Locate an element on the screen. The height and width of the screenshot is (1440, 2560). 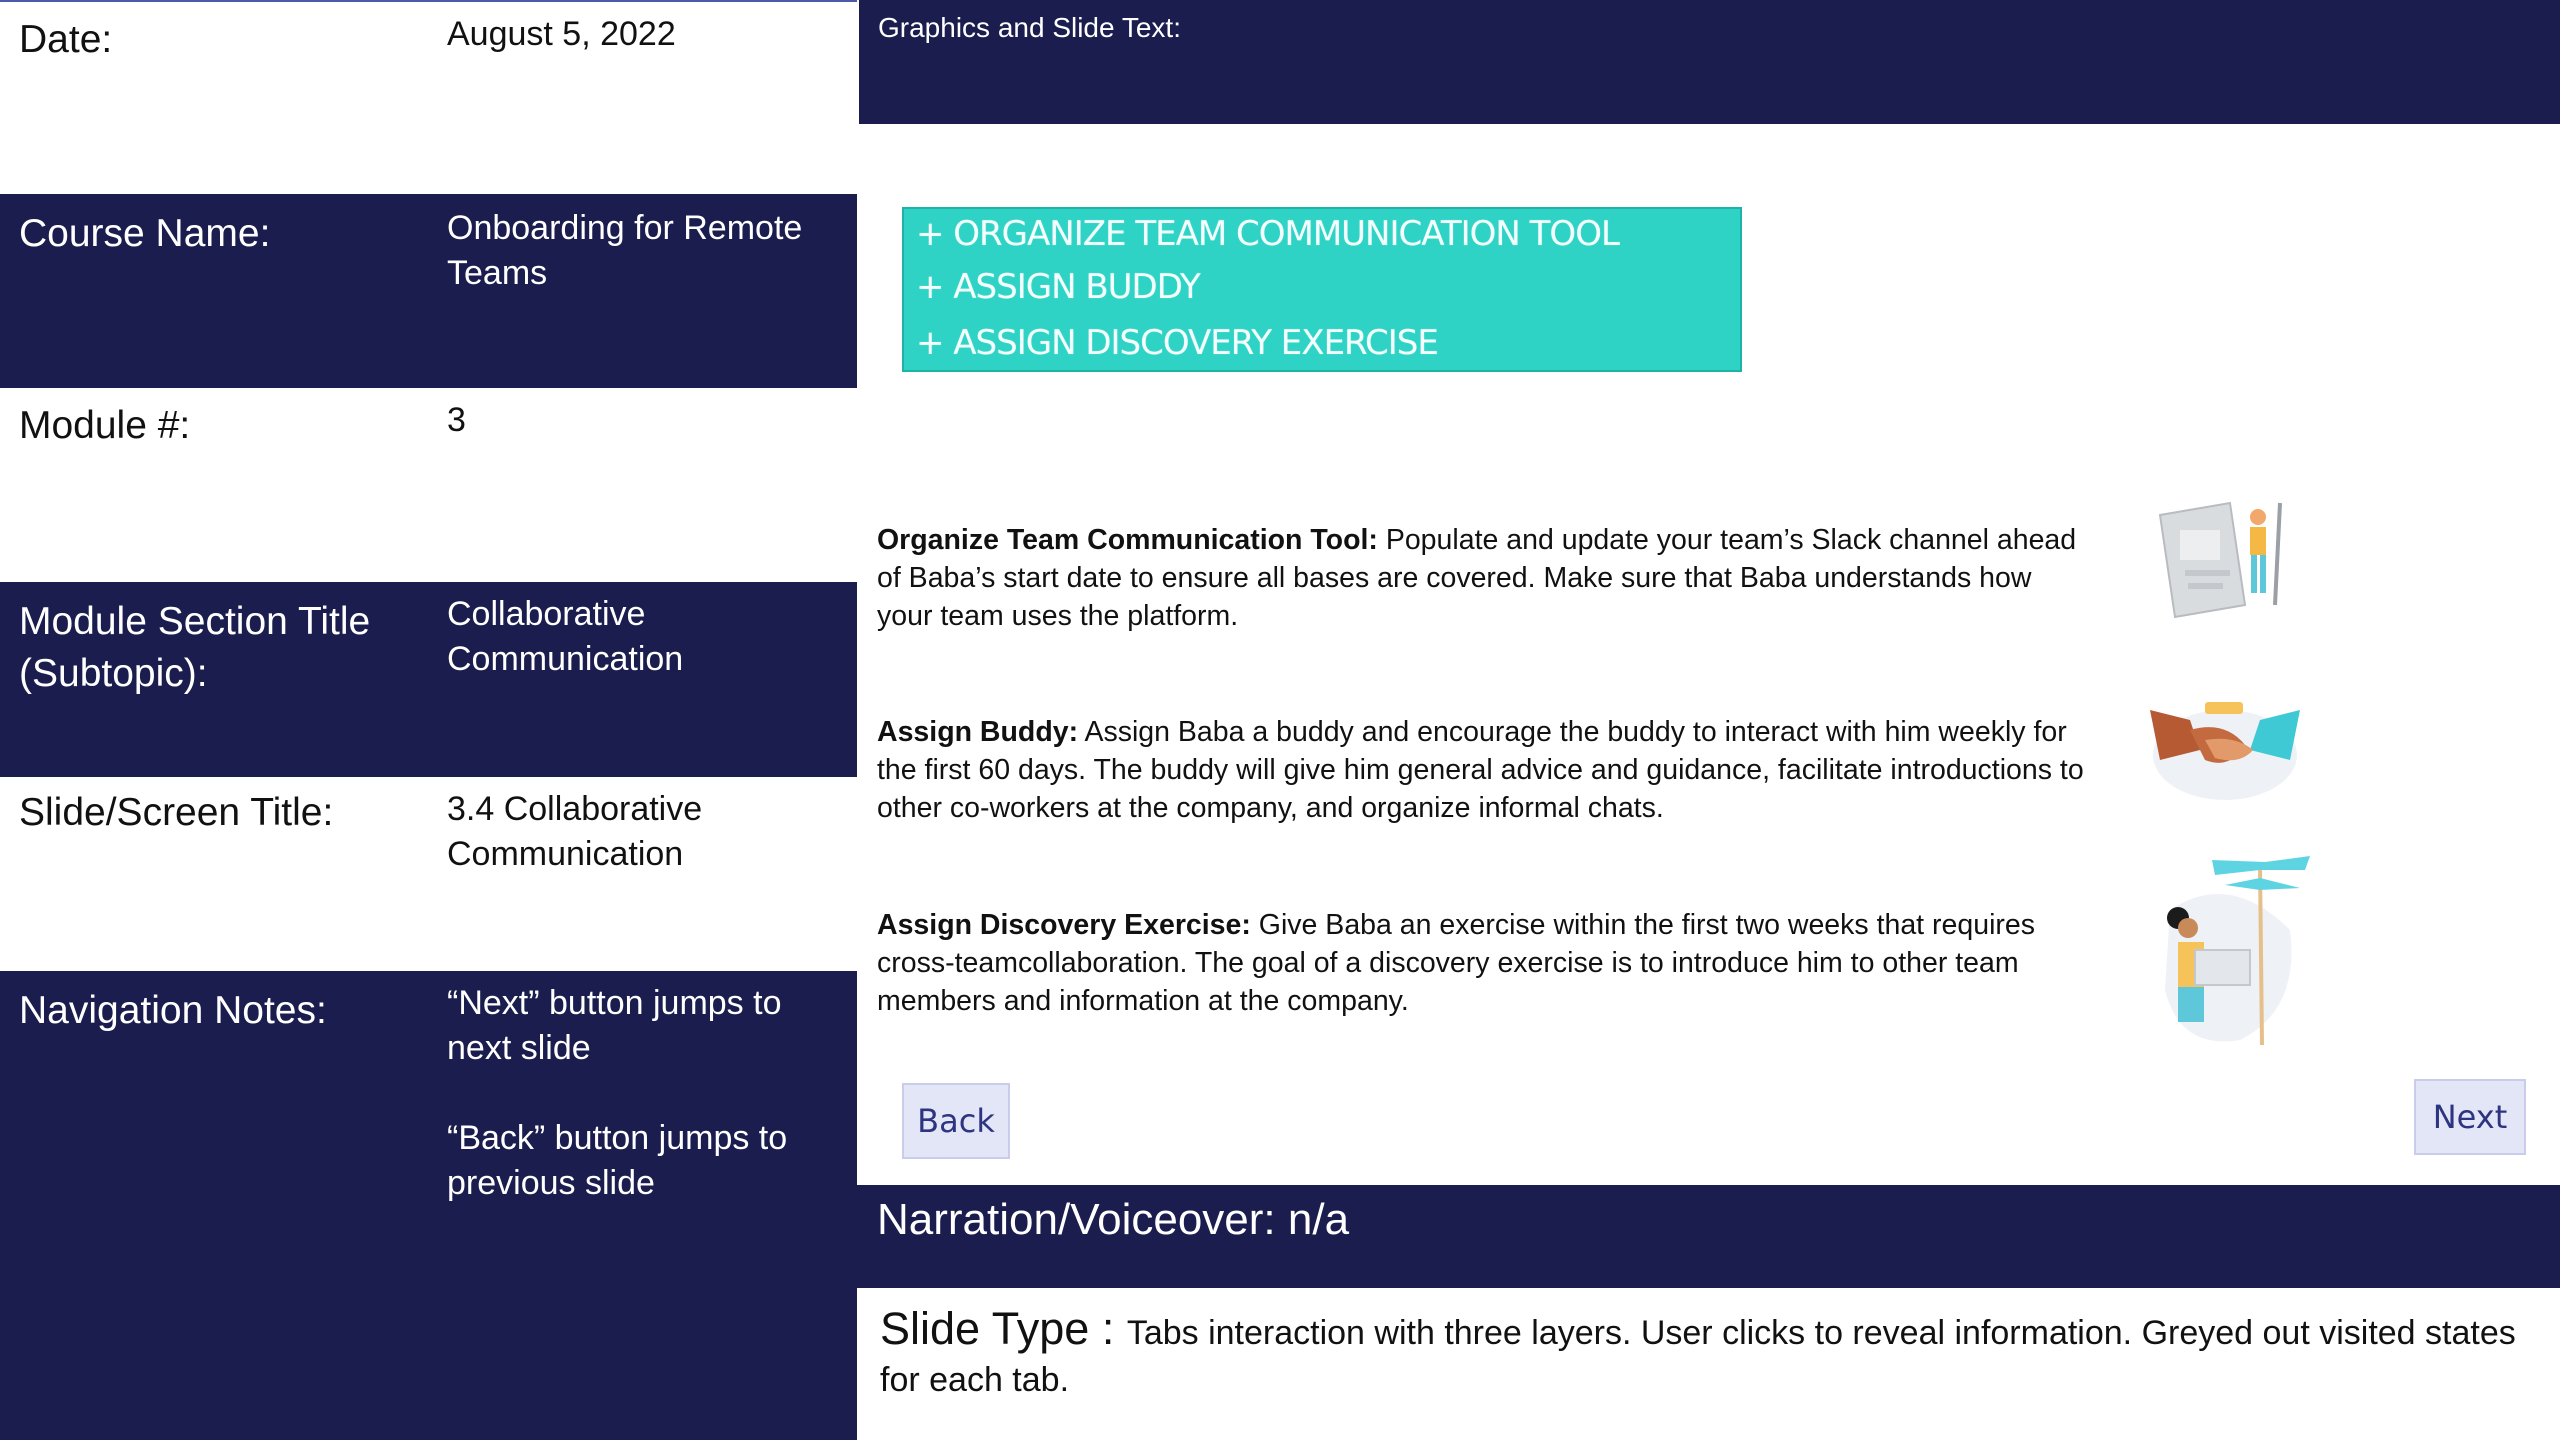
navigation-note-next: “Next” button jumps to next slide is located at coordinates (614, 1025).